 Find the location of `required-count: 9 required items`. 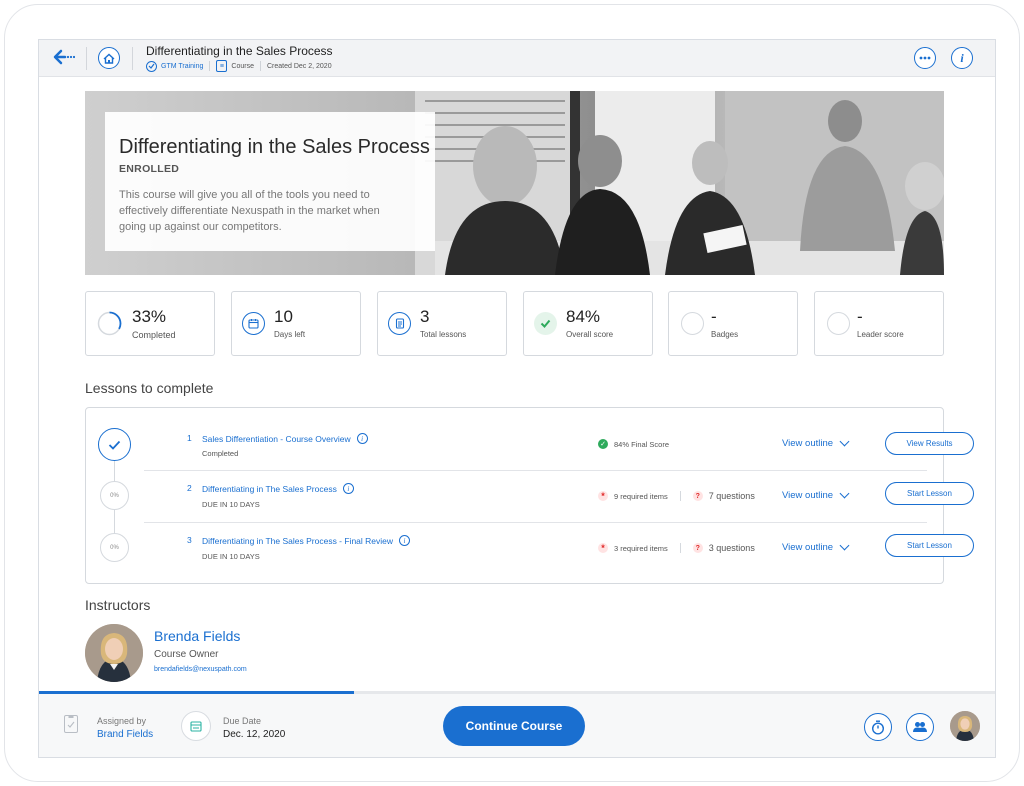

required-count: 9 required items is located at coordinates (641, 496).